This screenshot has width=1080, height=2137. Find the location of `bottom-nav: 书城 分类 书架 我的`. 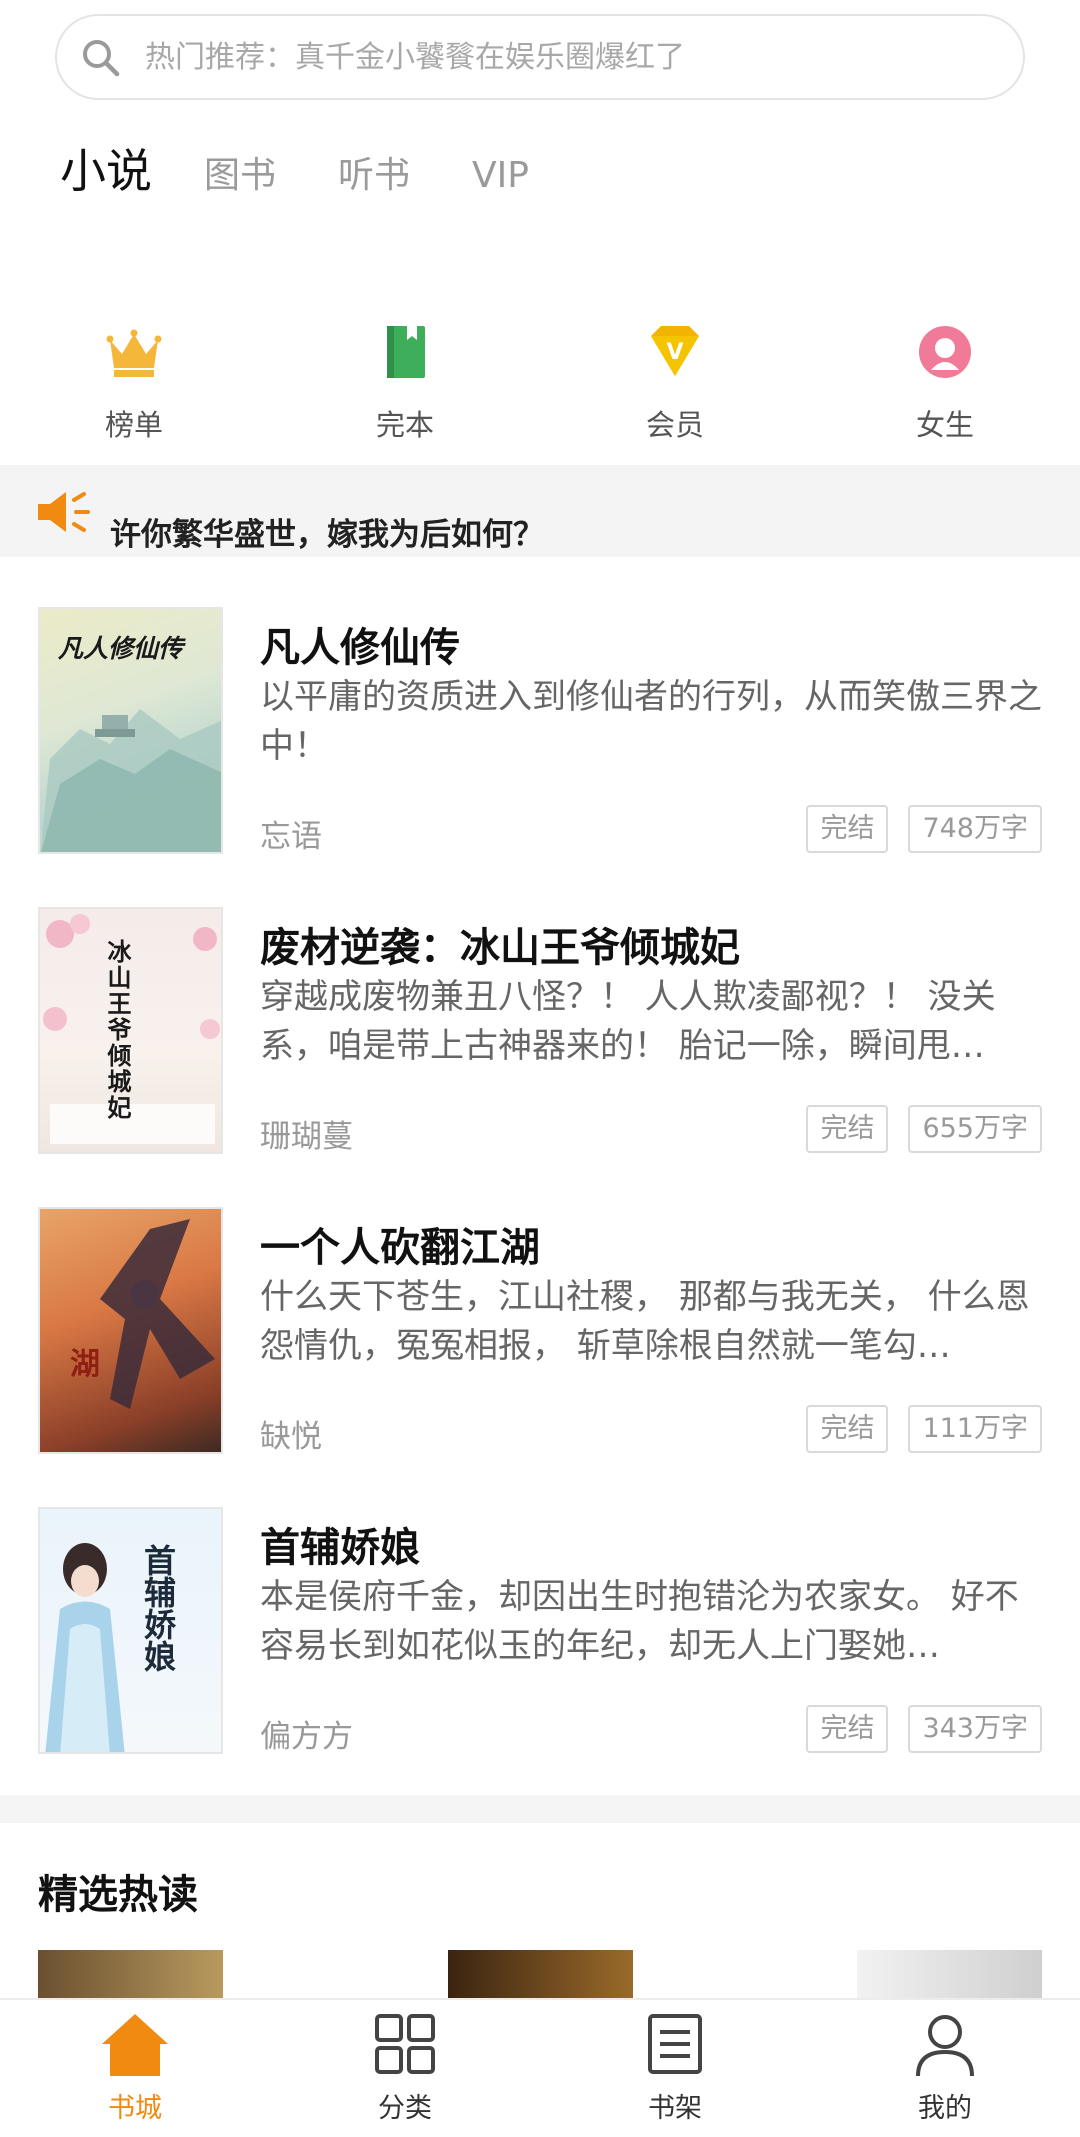

bottom-nav: 书城 分类 书架 我的 is located at coordinates (540, 2067).